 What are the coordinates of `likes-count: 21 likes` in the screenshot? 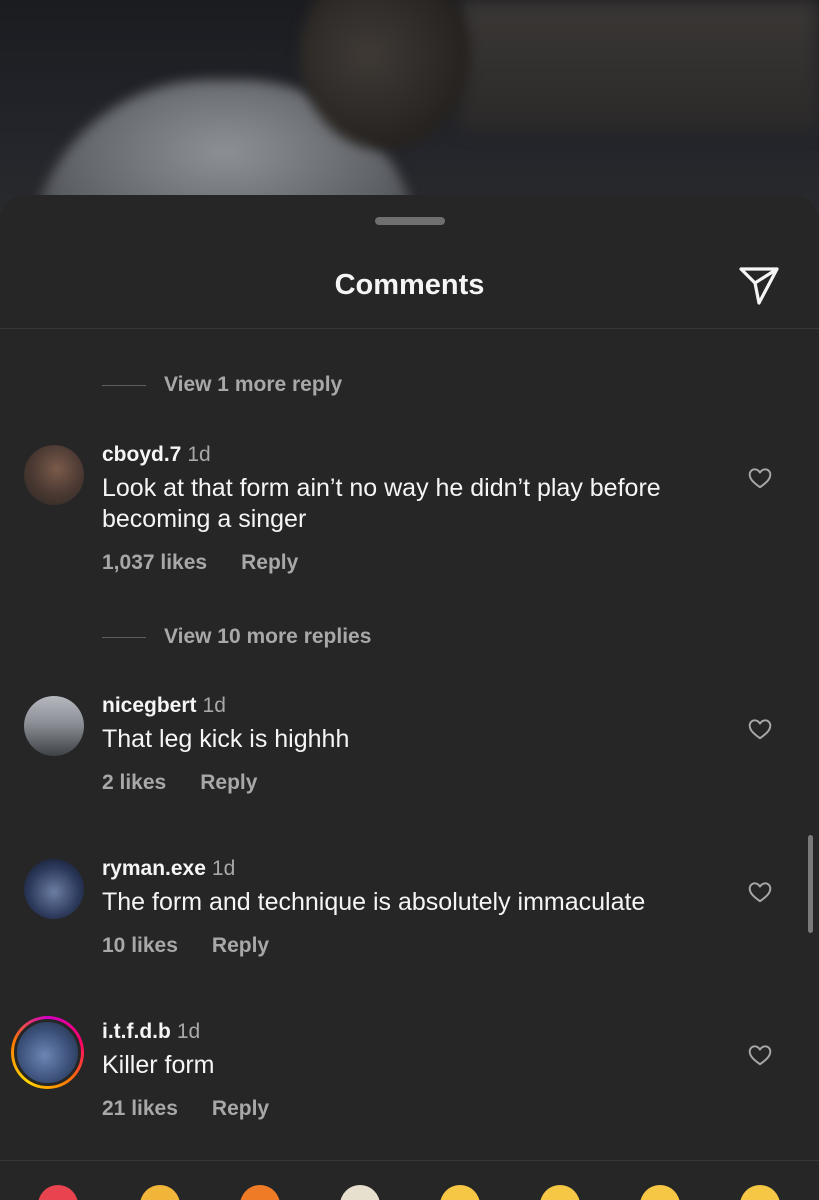 It's located at (140, 1109).